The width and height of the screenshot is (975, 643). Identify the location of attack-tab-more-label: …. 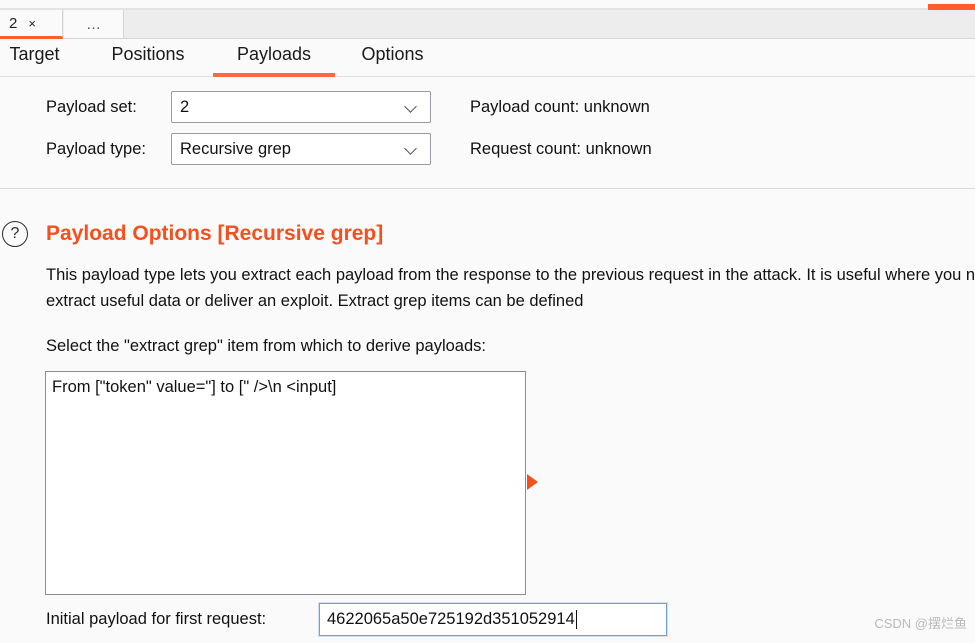
(93, 24).